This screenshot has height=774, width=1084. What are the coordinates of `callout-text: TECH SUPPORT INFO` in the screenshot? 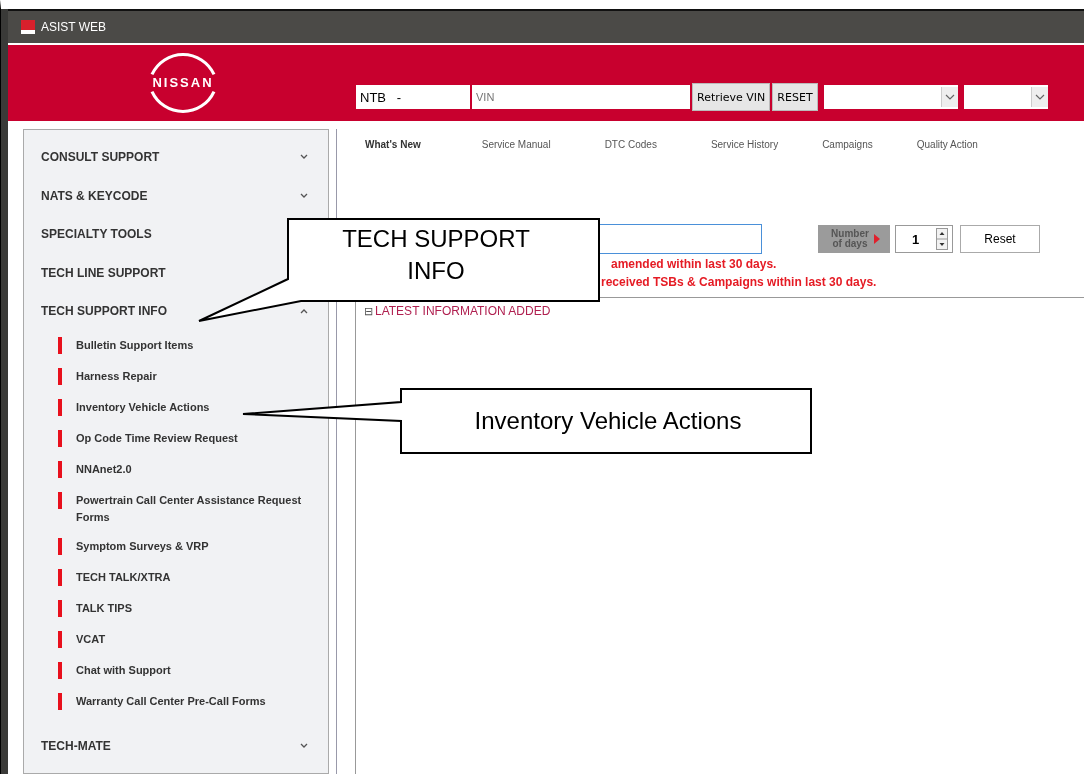 It's located at (436, 255).